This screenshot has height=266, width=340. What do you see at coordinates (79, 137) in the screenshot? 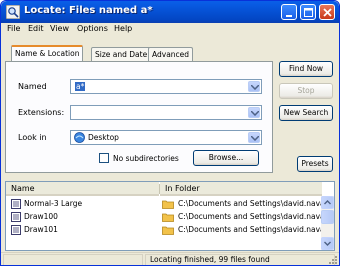
I see `desktop-icon` at bounding box center [79, 137].